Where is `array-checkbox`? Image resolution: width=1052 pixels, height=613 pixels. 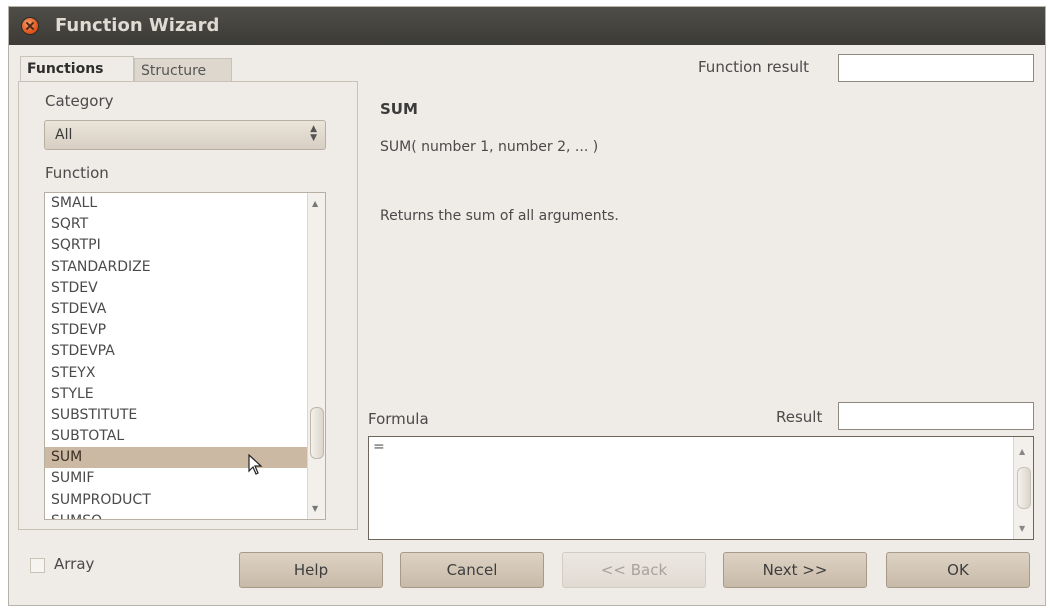 array-checkbox is located at coordinates (37, 565).